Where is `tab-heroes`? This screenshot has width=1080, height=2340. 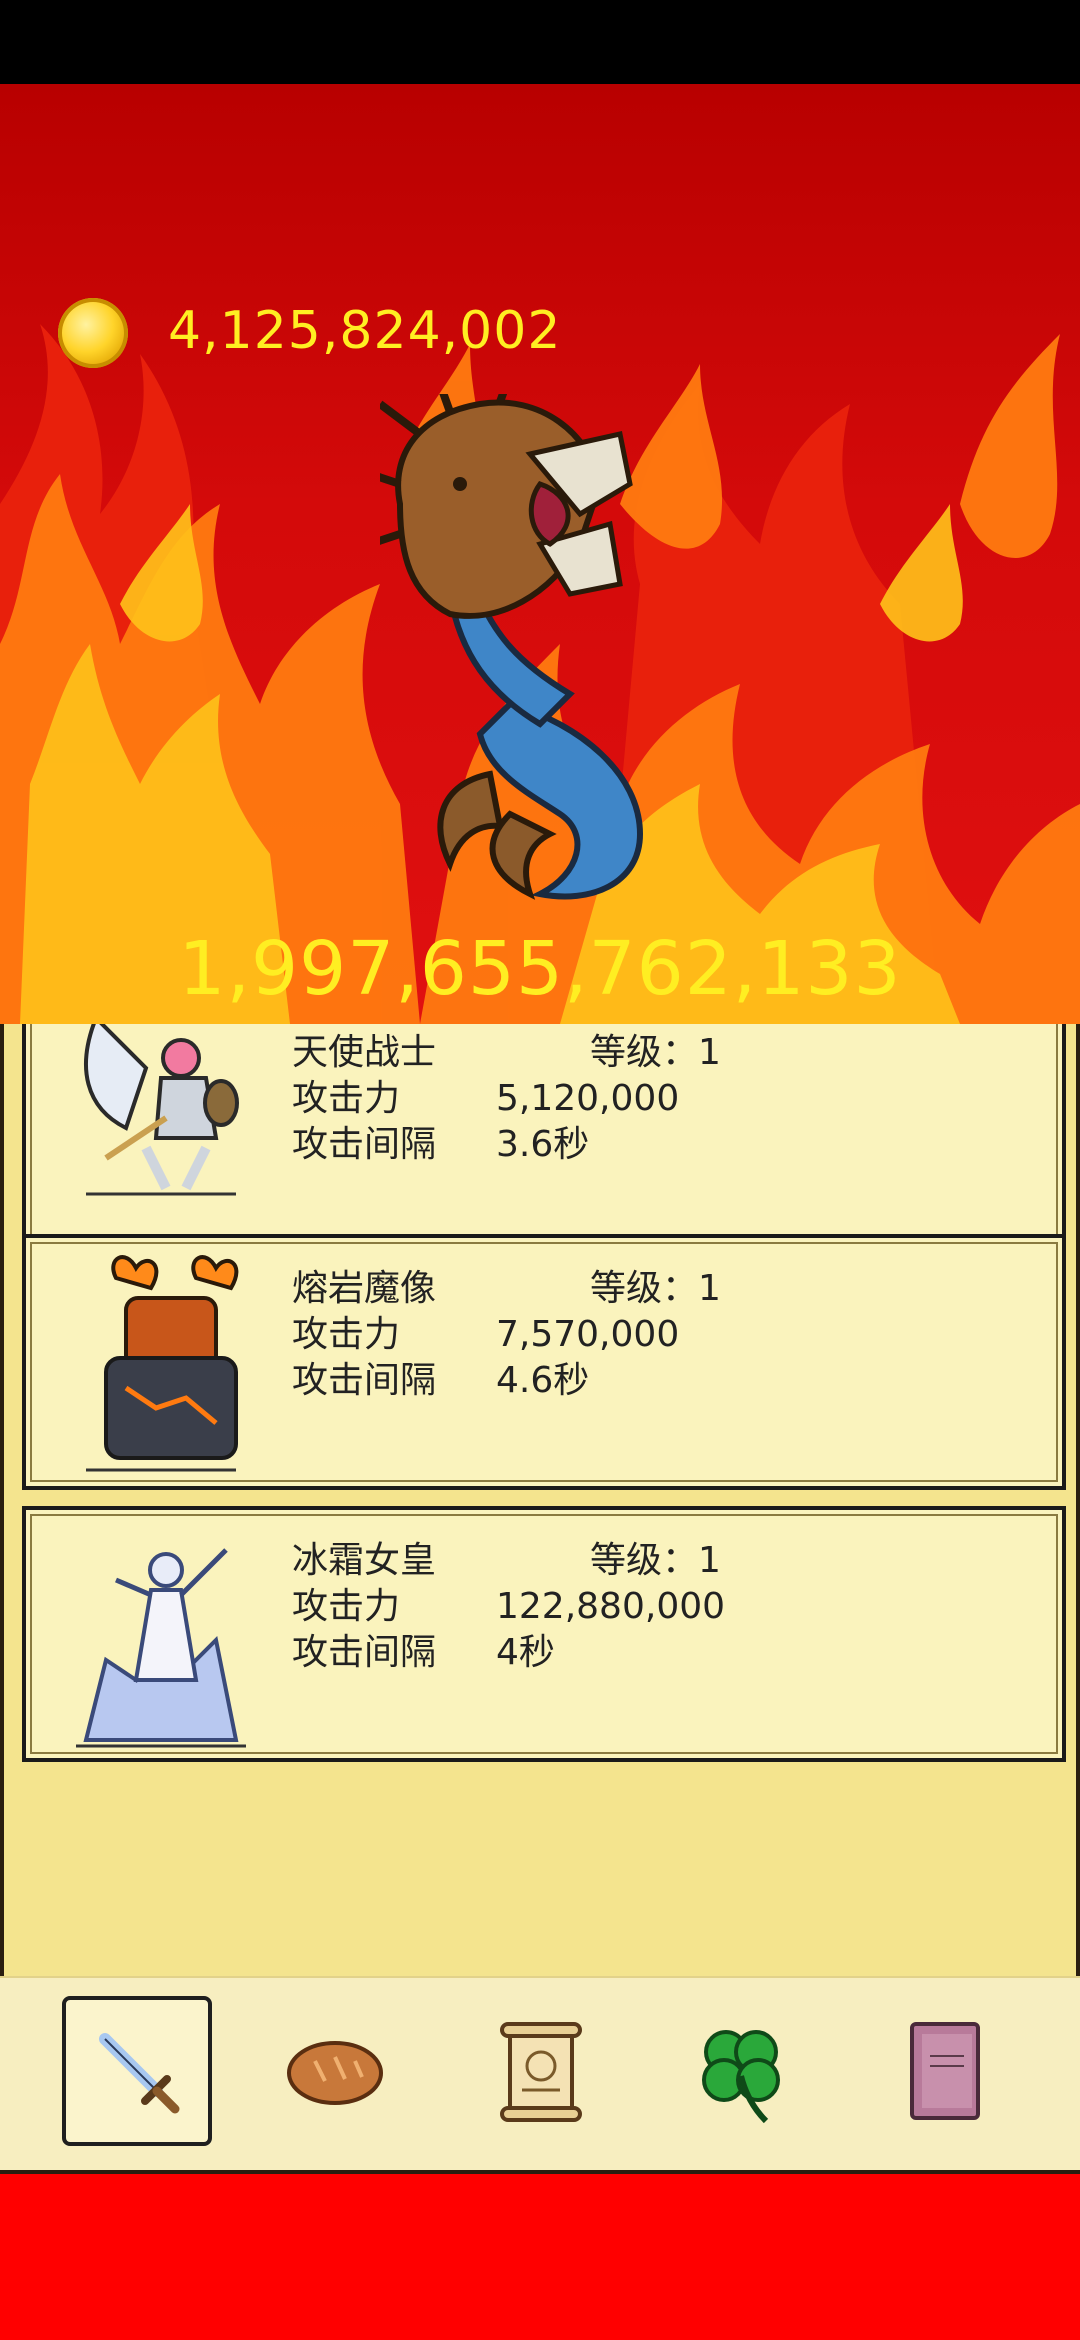
tab-heroes is located at coordinates (137, 2071).